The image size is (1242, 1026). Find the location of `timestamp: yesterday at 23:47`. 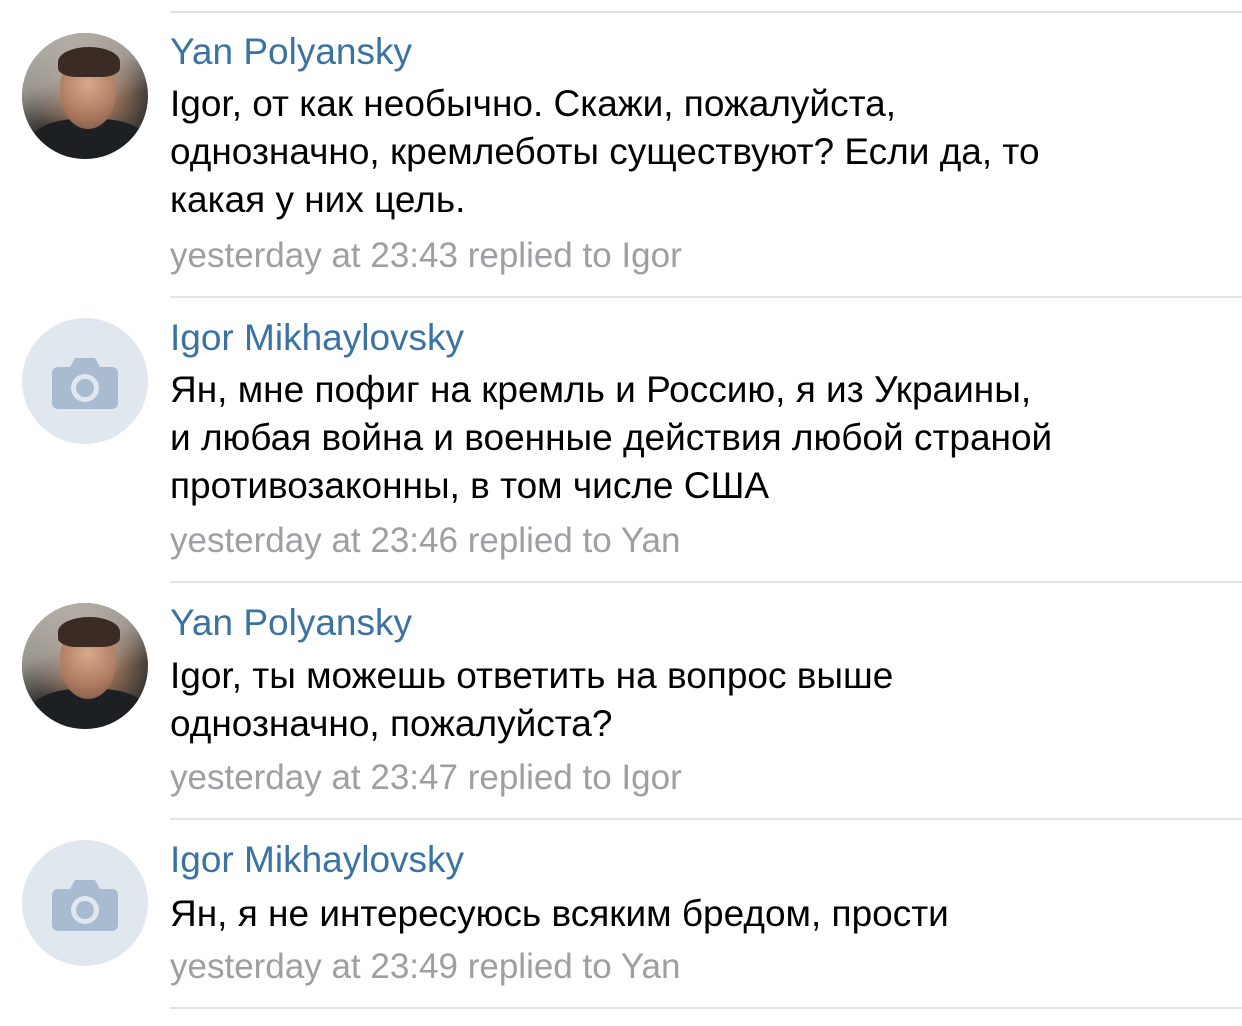

timestamp: yesterday at 23:47 is located at coordinates (314, 777).